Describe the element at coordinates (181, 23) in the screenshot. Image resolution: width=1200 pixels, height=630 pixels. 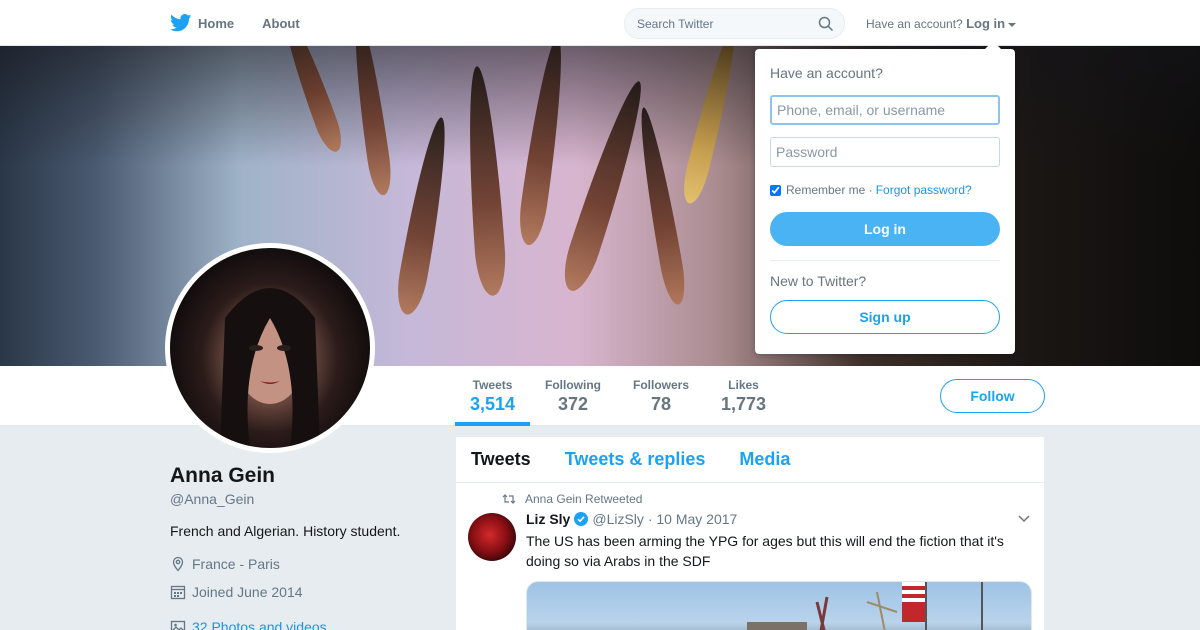
I see `twitter-bird-icon` at that location.